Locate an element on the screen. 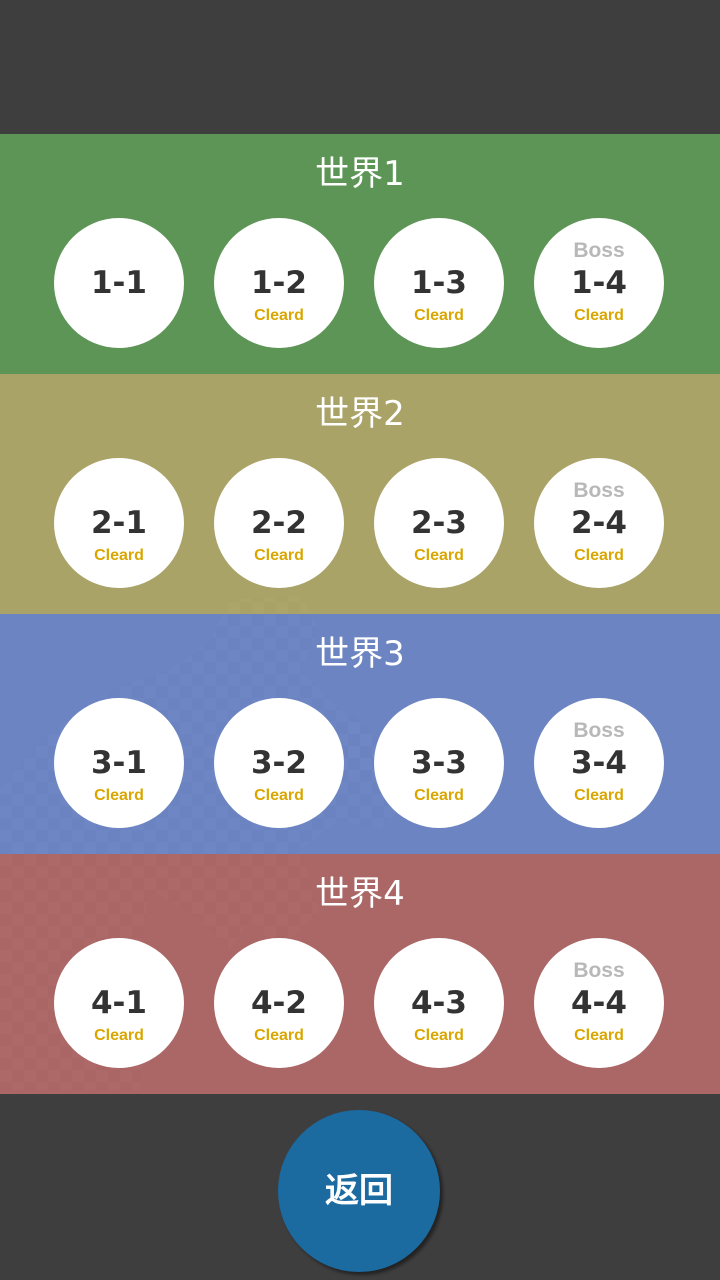  stage-button-1-4: Boss 1-4 Cleard is located at coordinates (599, 283).